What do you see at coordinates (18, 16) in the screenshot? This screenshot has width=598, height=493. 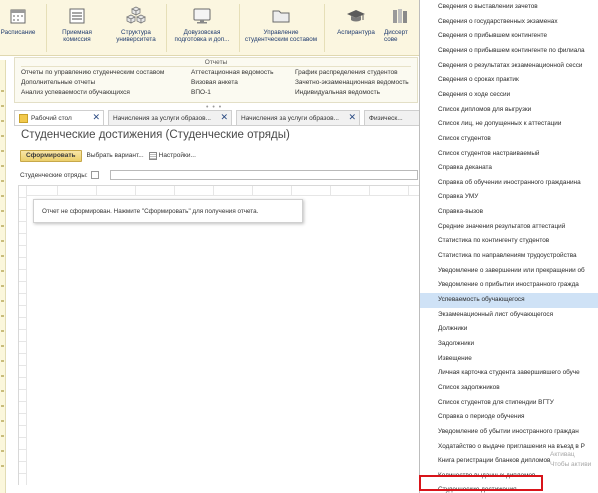 I see `calendar-icon` at bounding box center [18, 16].